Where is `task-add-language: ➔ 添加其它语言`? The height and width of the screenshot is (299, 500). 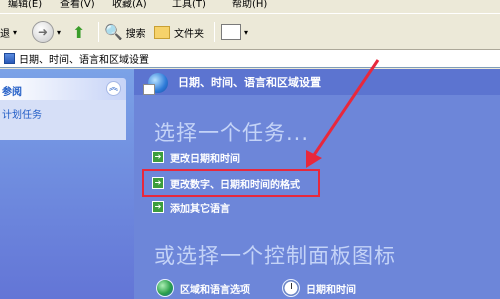
task-add-language: ➔ 添加其它语言 is located at coordinates (191, 207).